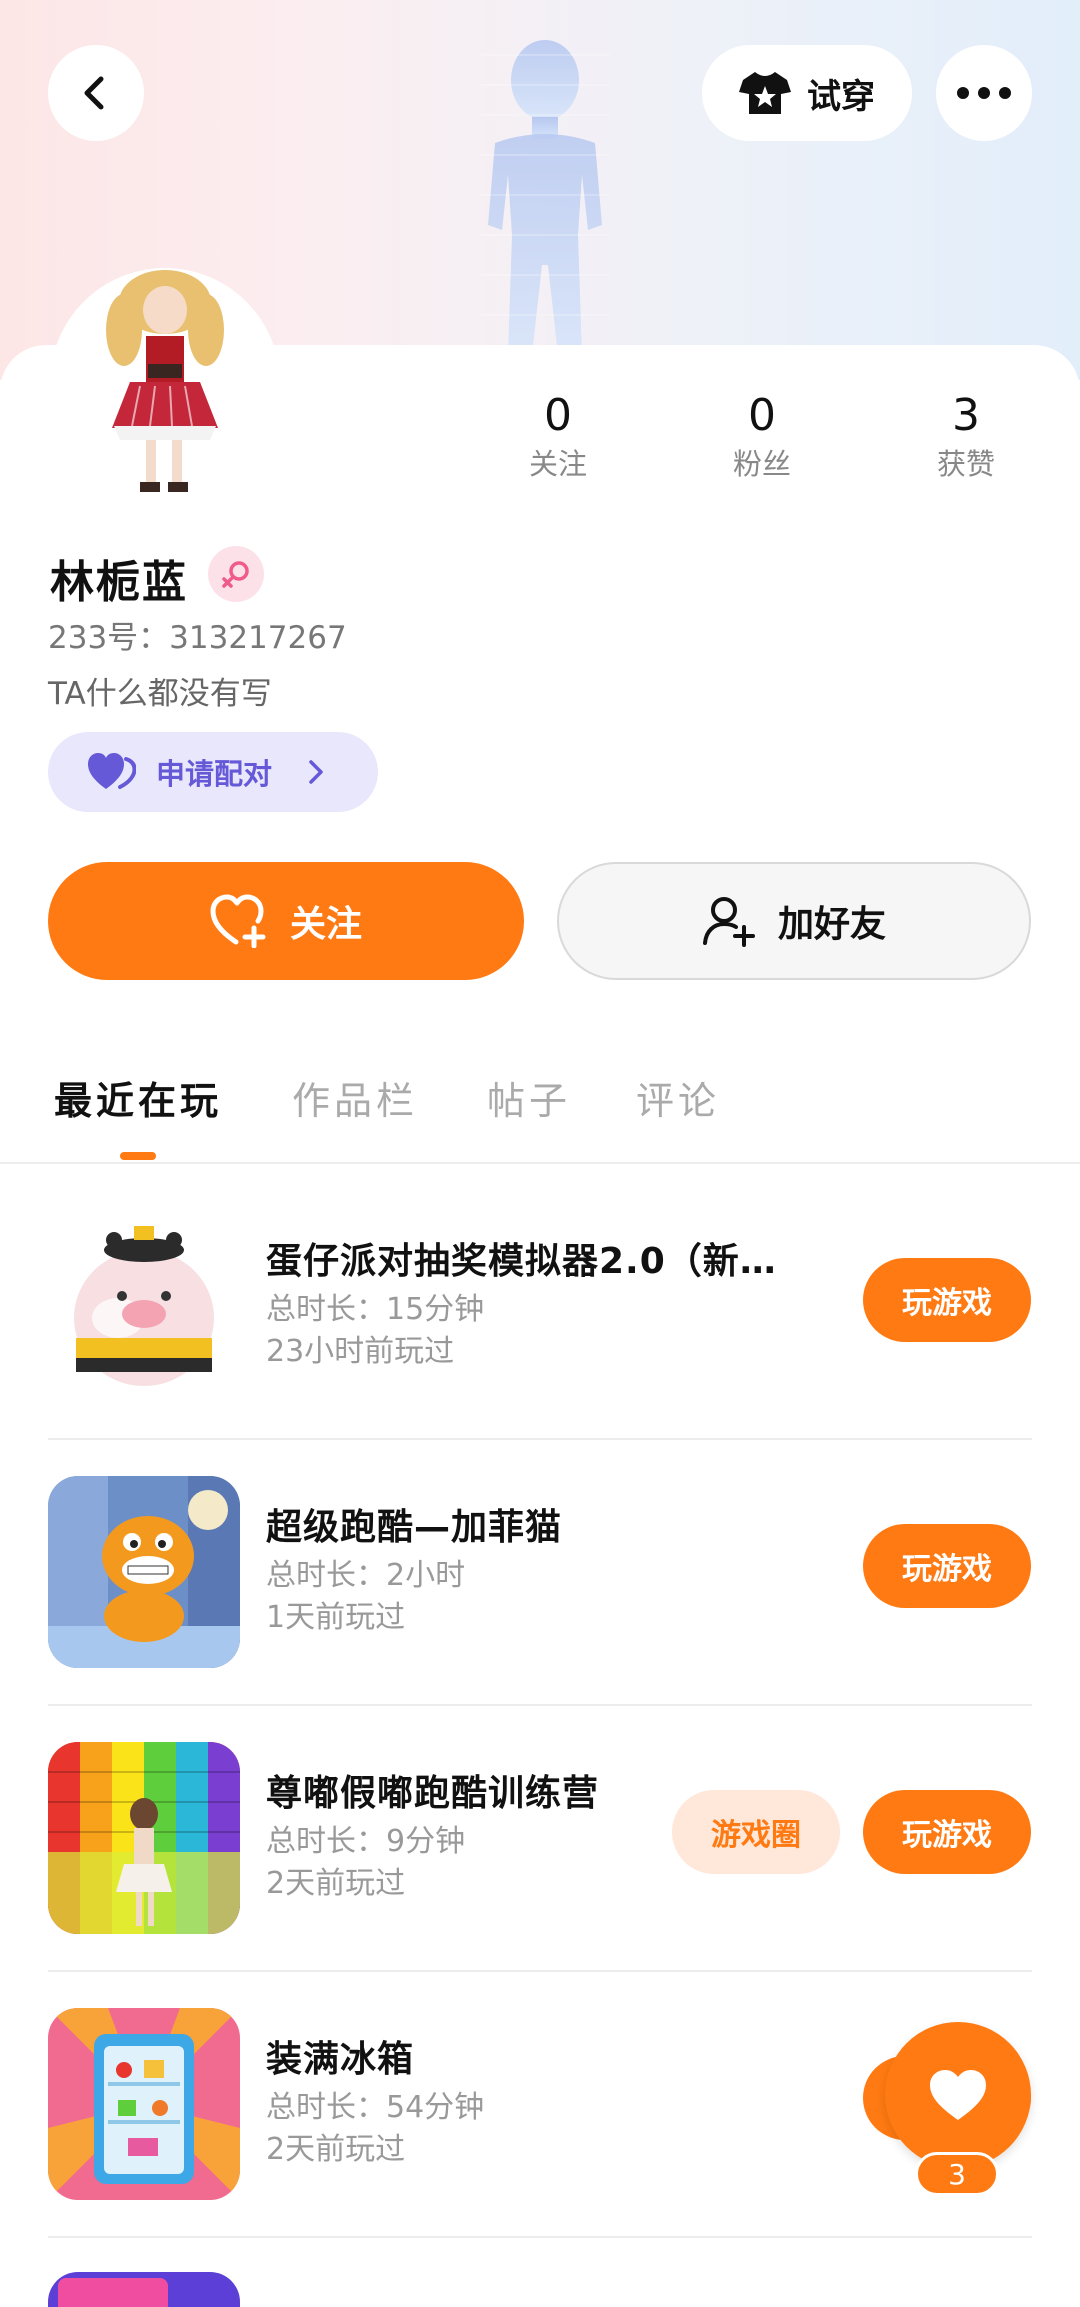  Describe the element at coordinates (238, 921) in the screenshot. I see `heart-plus-icon` at that location.